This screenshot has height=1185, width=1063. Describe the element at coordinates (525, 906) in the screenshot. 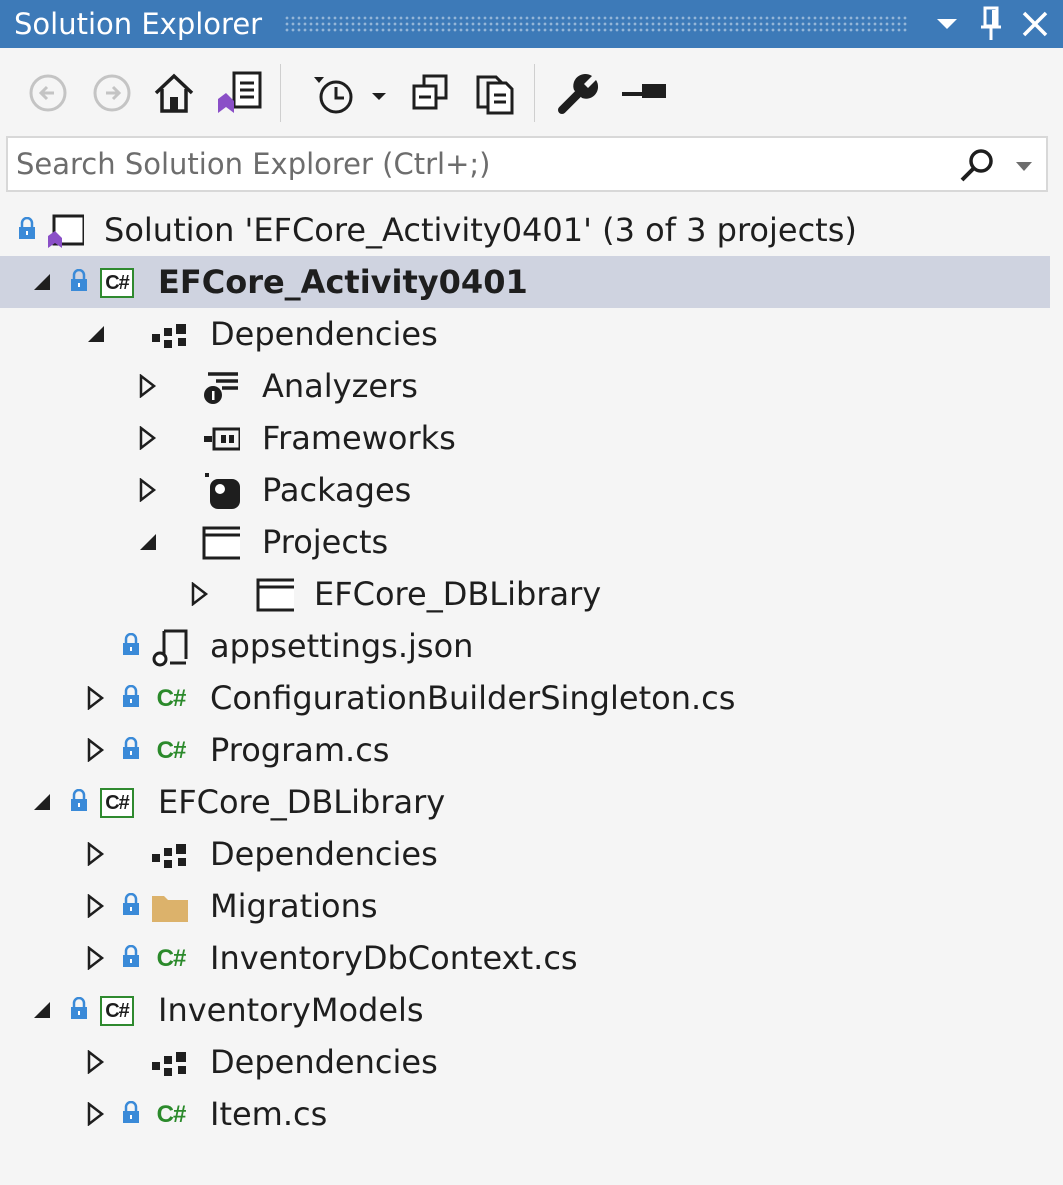

I see `tree-node-migrations-folder: Migrations` at that location.